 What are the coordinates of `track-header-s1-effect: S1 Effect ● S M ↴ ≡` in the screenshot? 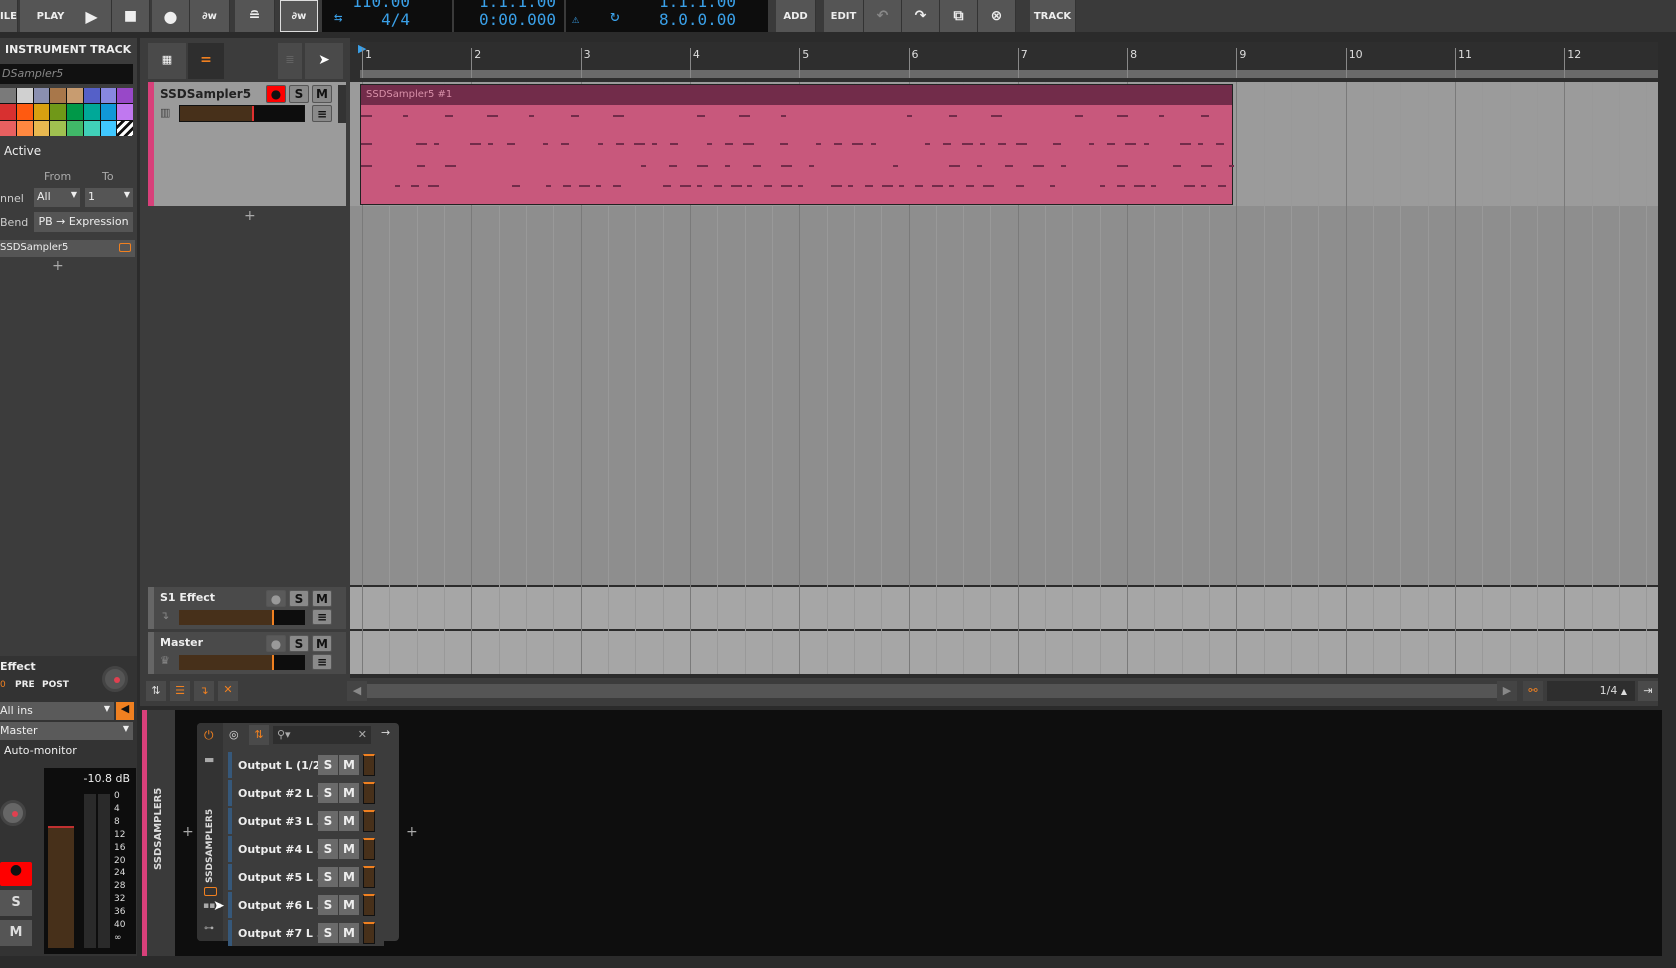 It's located at (247, 608).